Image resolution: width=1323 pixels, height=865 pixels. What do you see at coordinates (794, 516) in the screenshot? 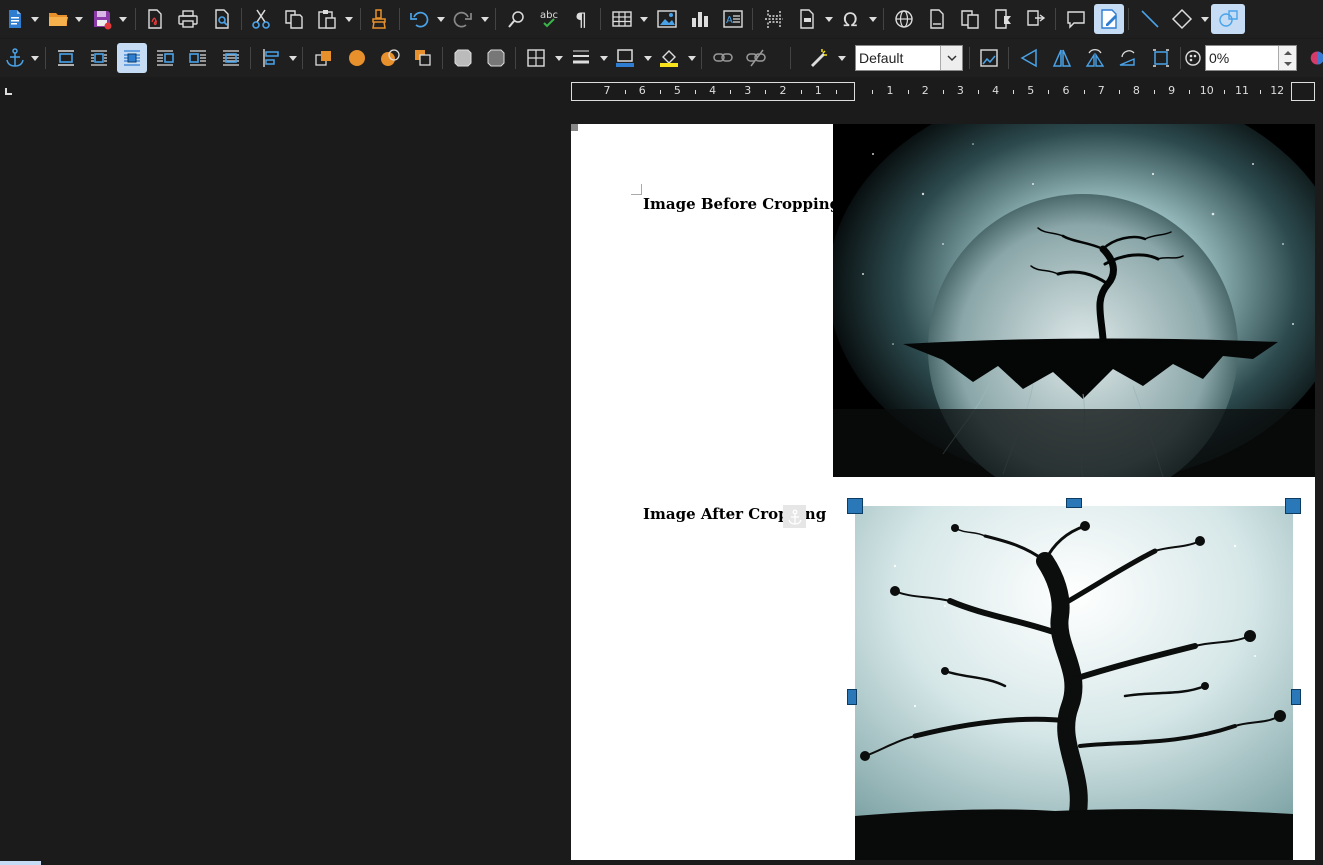
I see `anchor-marker-icon` at bounding box center [794, 516].